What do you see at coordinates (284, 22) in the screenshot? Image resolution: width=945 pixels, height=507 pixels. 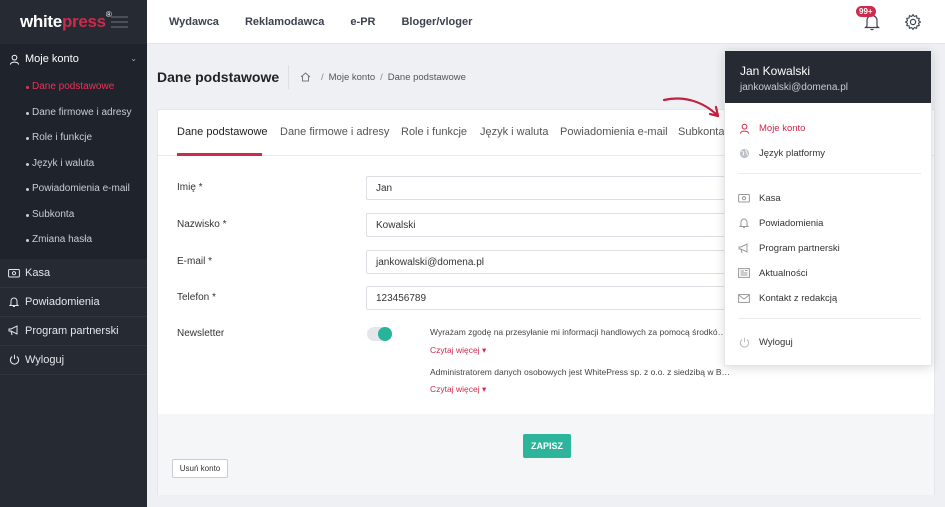 I see `topnav-item-advertiser: Reklamodawca` at bounding box center [284, 22].